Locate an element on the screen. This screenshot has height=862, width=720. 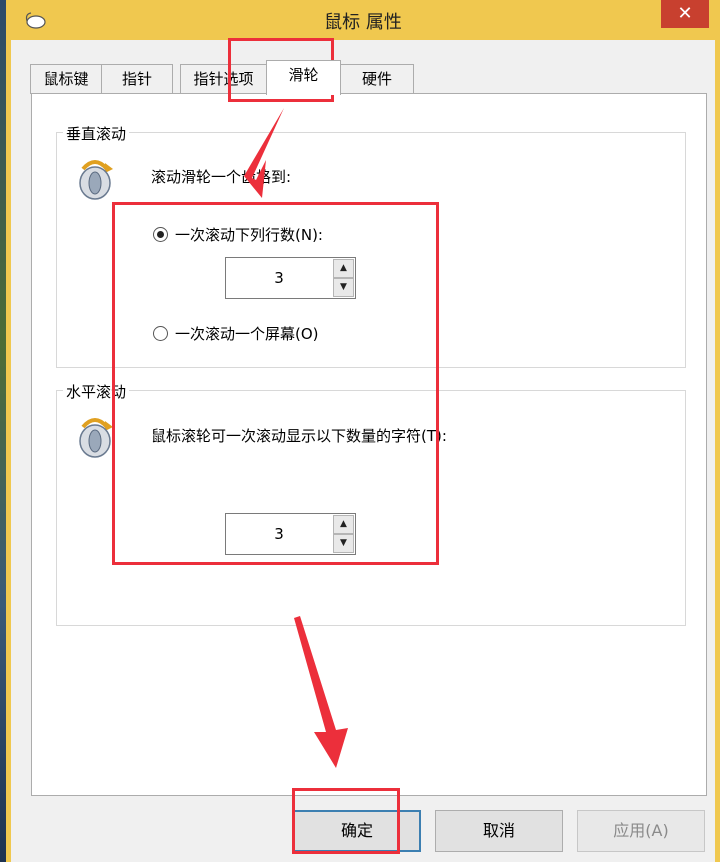
tab-hardware: 硬件 is located at coordinates (377, 79).